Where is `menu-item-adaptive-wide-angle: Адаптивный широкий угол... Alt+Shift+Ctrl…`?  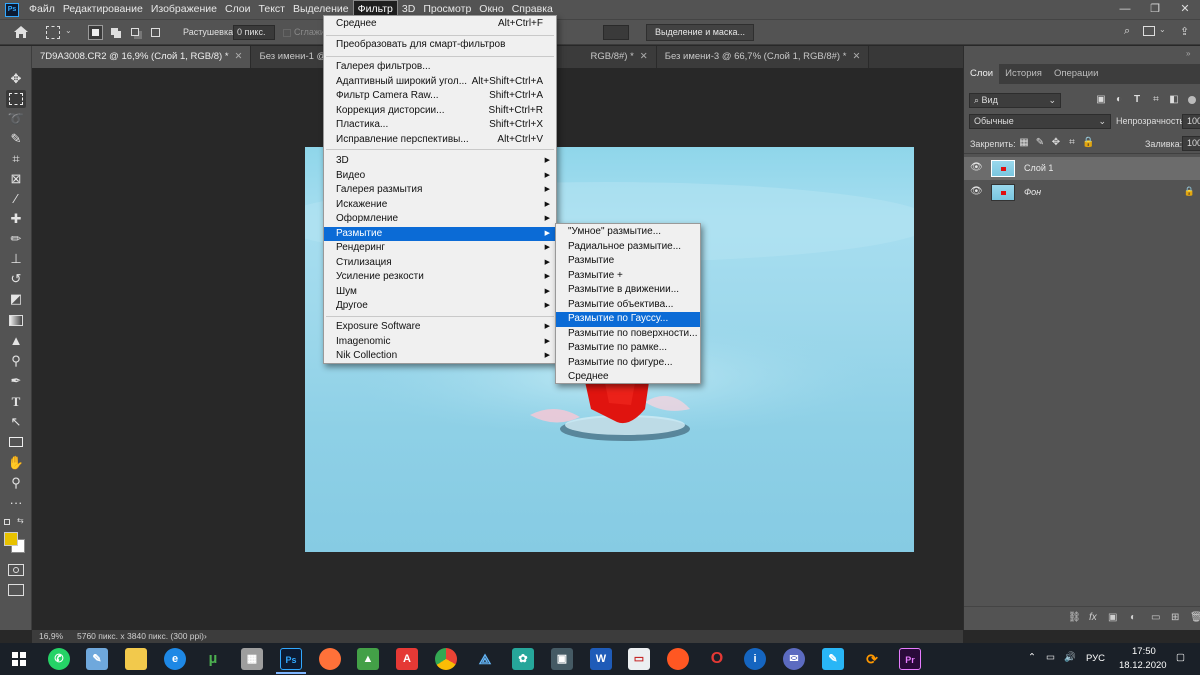
menu-item-adaptive-wide-angle: Адаптивный широкий угол... Alt+Shift+Ctrl… is located at coordinates (440, 82).